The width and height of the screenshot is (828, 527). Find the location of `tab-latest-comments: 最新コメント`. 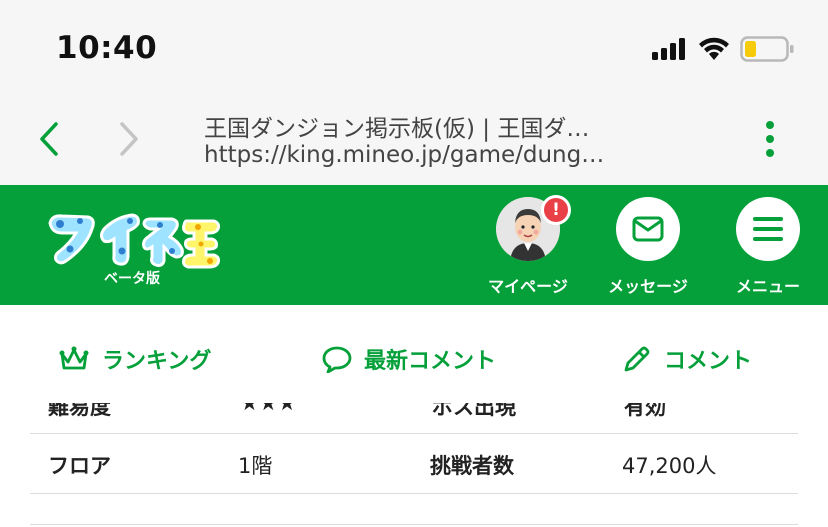

tab-latest-comments: 最新コメント is located at coordinates (409, 359).